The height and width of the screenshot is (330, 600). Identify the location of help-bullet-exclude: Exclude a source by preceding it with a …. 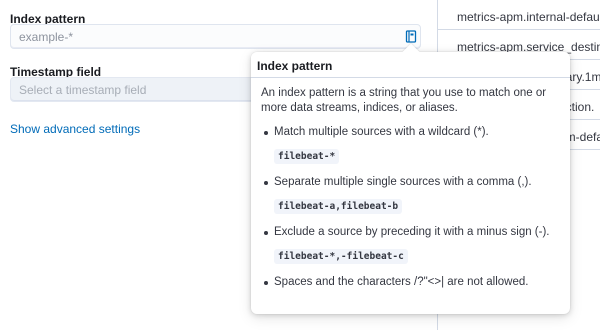
(411, 232).